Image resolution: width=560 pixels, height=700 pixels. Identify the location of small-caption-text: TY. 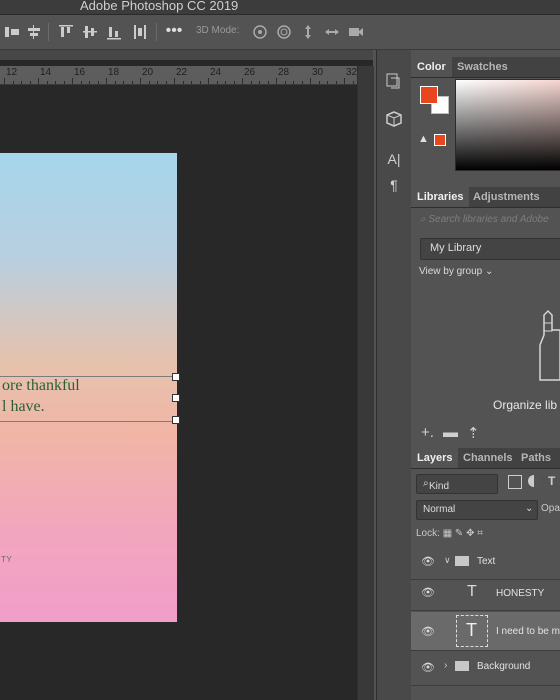
(6, 559).